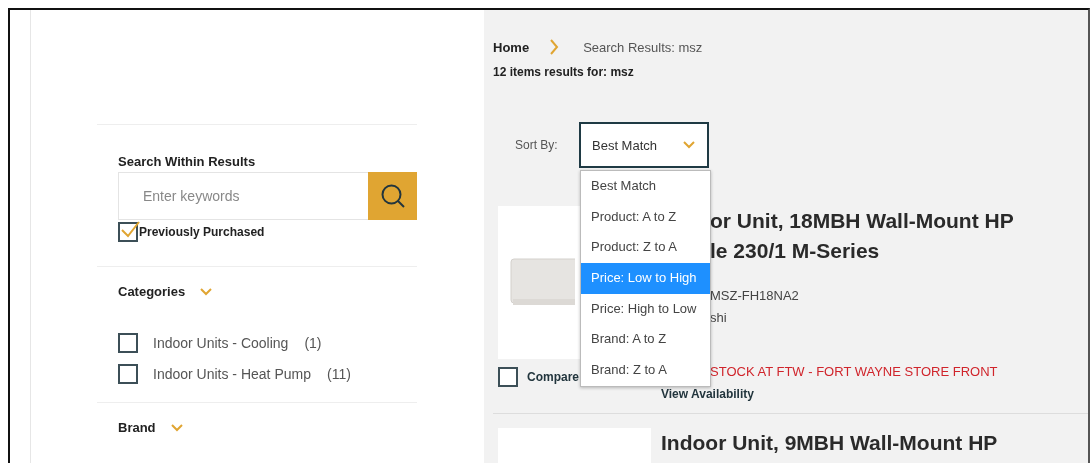 The width and height of the screenshot is (1090, 463). What do you see at coordinates (187, 161) in the screenshot?
I see `section-title: Search Within Results` at bounding box center [187, 161].